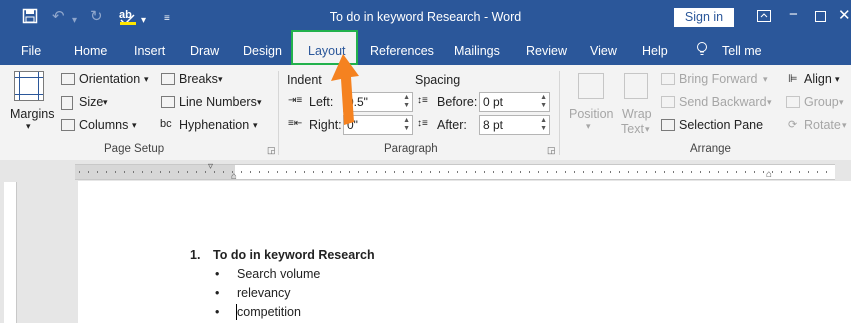 Image resolution: width=851 pixels, height=323 pixels. Describe the element at coordinates (31, 51) in the screenshot. I see `tab-file: File` at that location.